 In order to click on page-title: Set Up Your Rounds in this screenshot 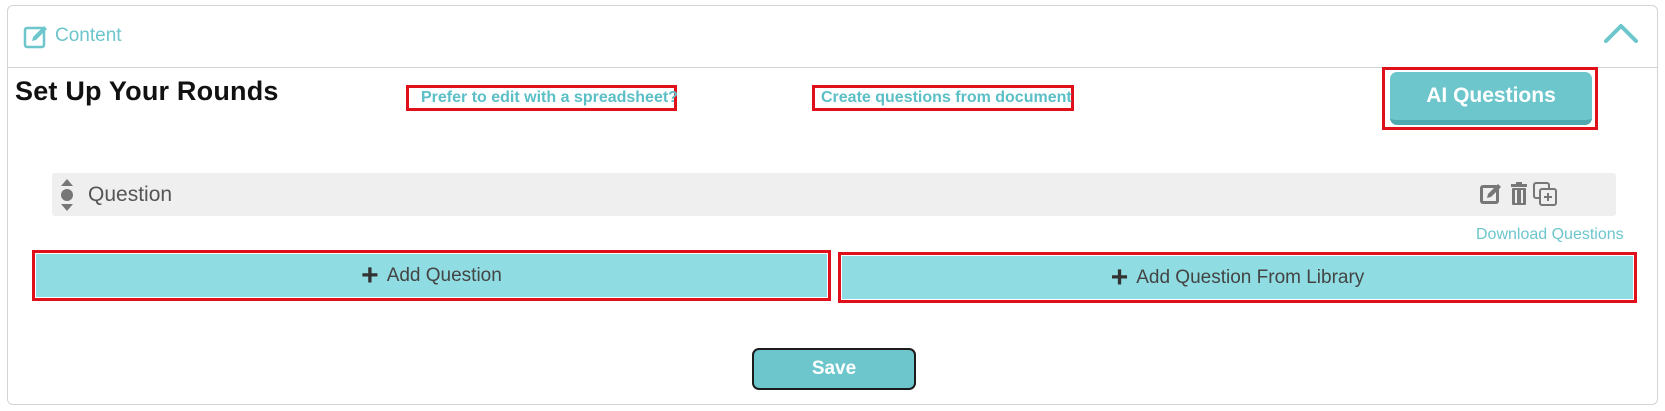, I will do `click(147, 91)`.